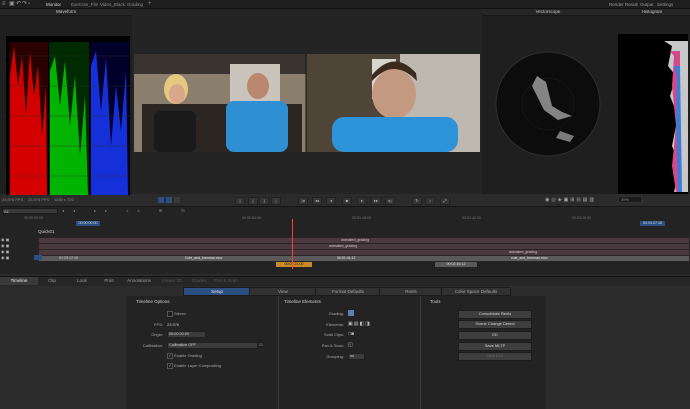  Describe the element at coordinates (430, 201) in the screenshot. I see `audio-button: ♪` at that location.